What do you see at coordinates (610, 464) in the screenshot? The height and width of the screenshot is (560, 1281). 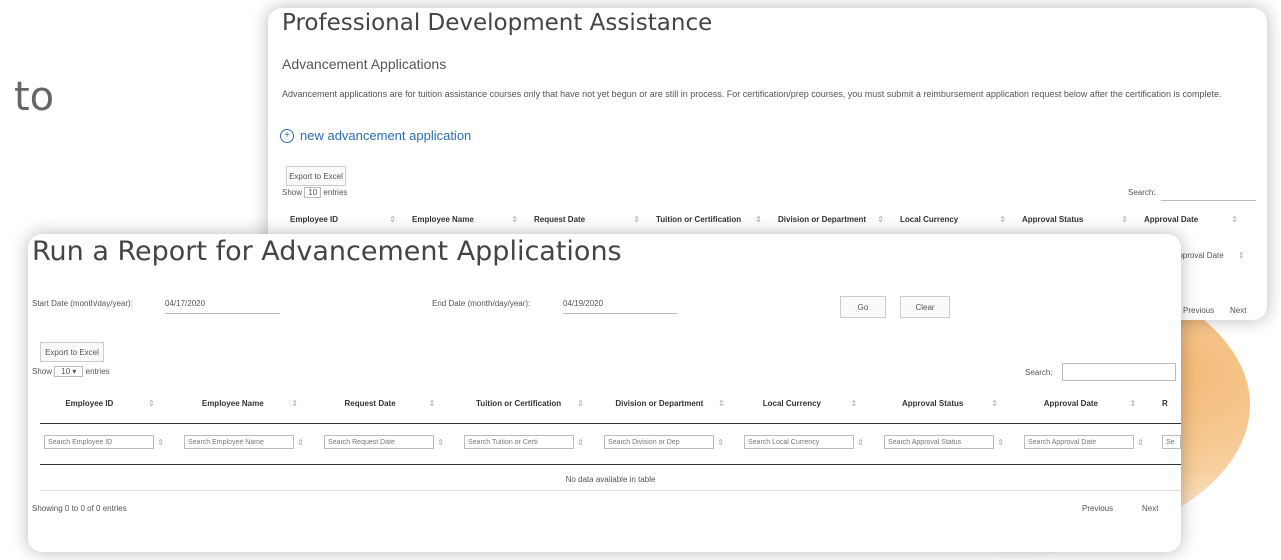 I see `filter-divider` at bounding box center [610, 464].